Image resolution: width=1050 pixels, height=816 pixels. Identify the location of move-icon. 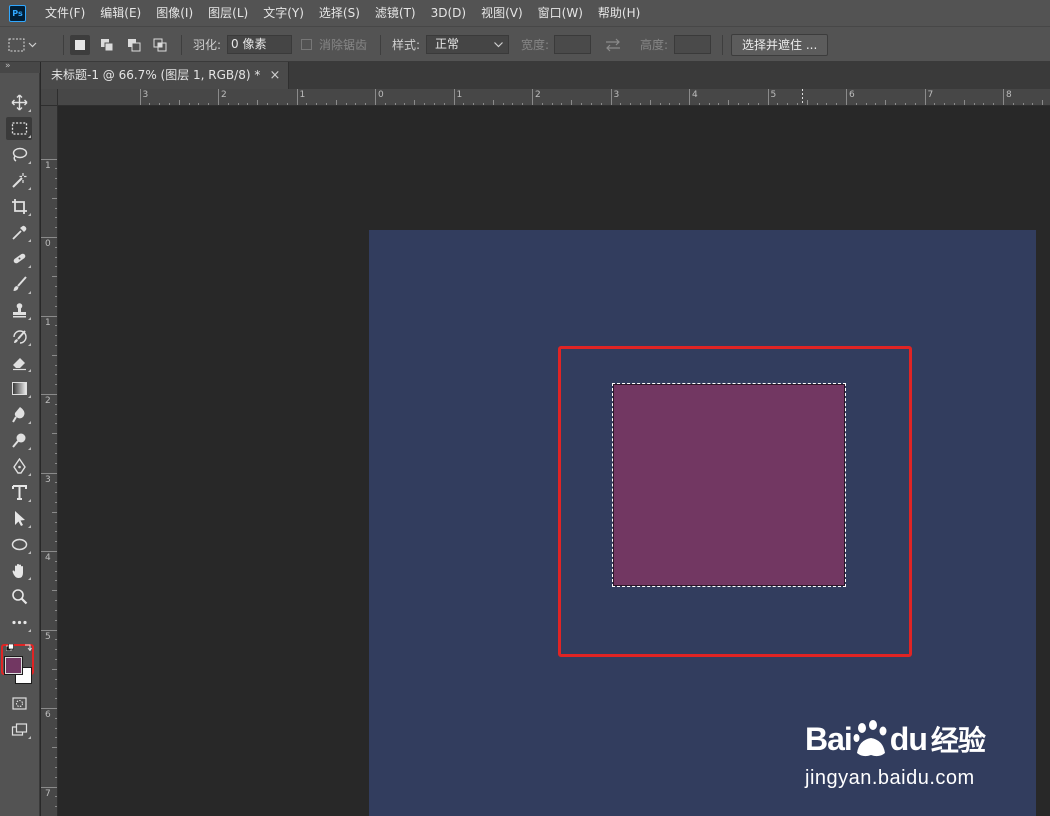
(19, 102).